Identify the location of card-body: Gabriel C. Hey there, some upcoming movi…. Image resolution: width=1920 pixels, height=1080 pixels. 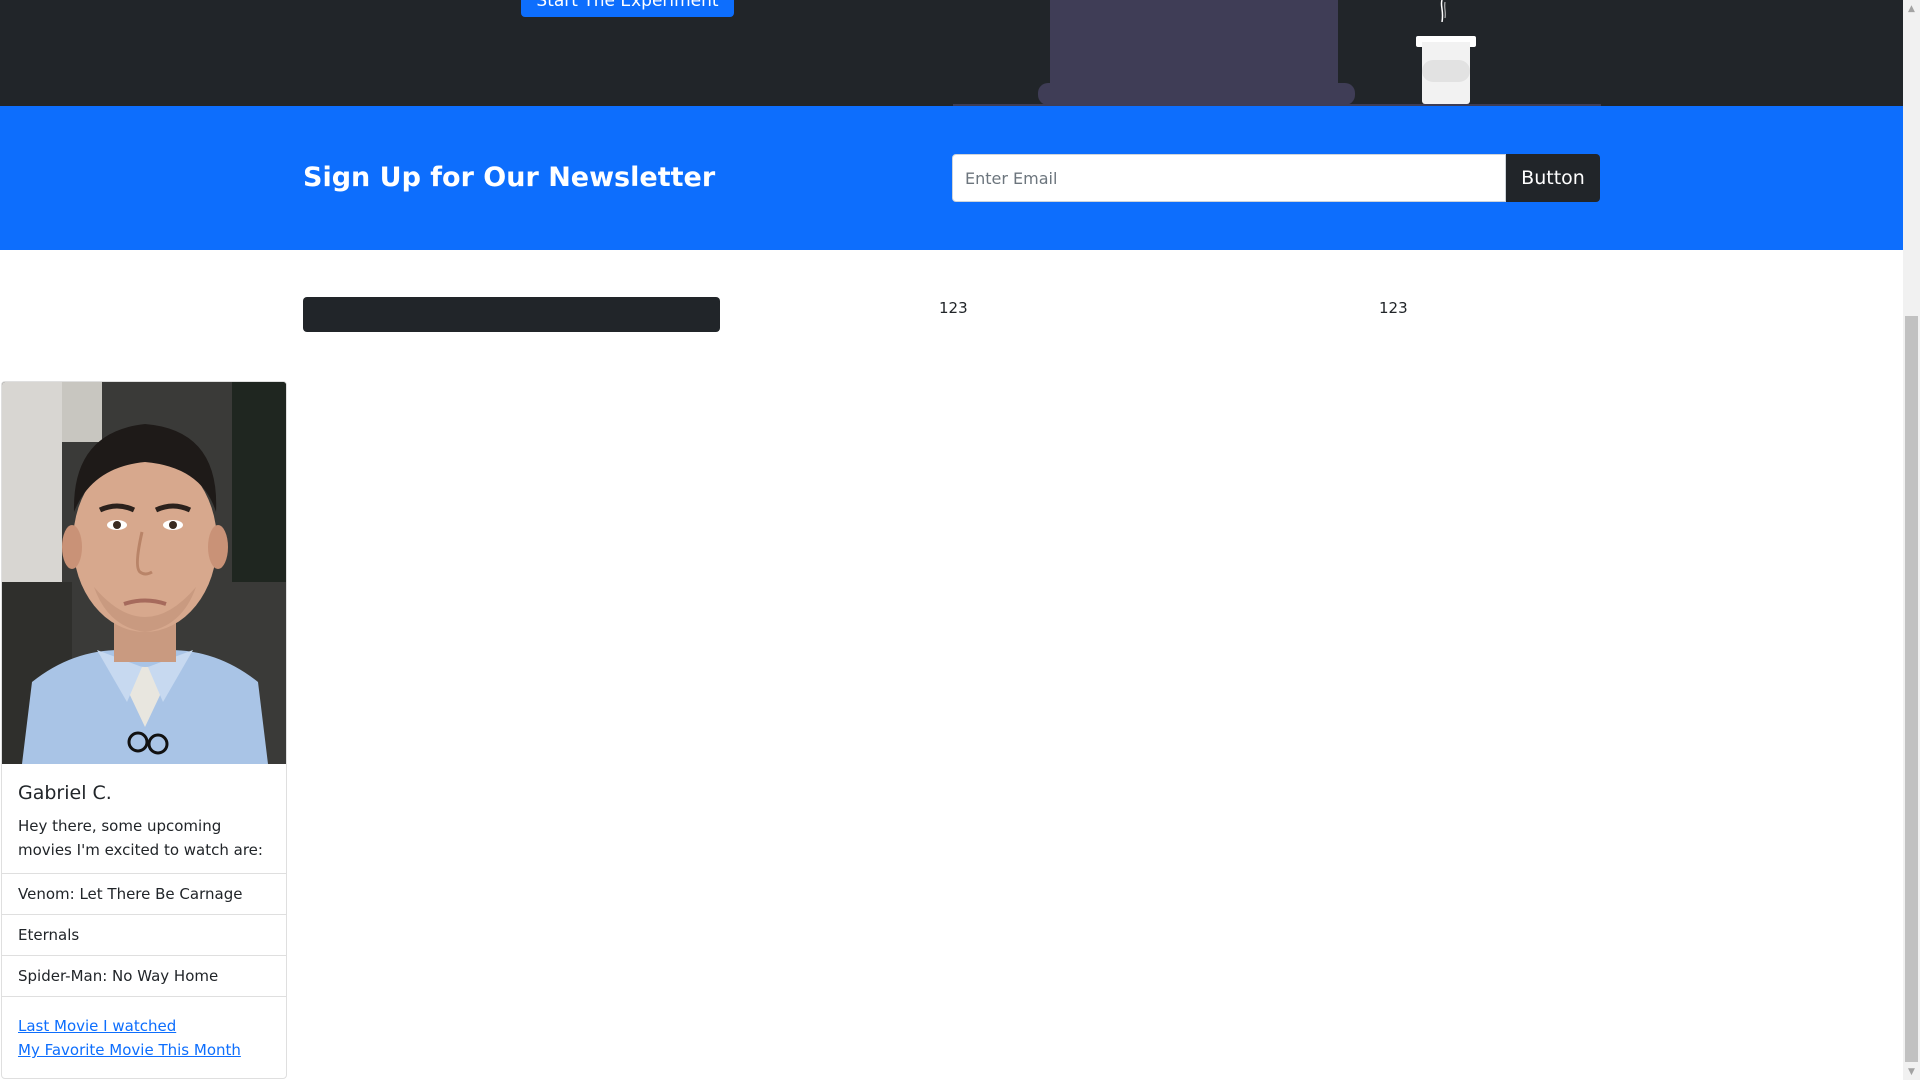
(144, 819).